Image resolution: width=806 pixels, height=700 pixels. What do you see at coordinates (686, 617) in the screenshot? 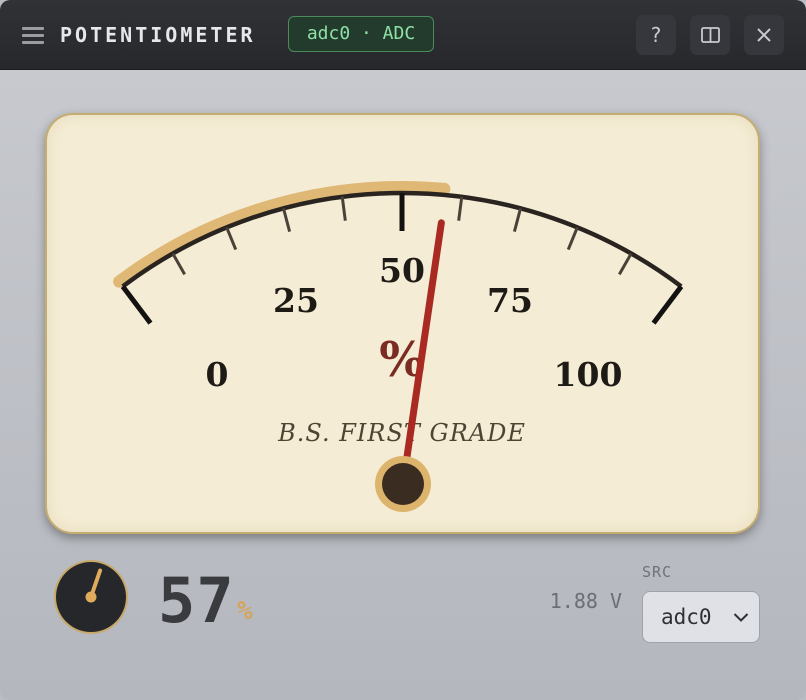
I see `source-select-value: adc0` at bounding box center [686, 617].